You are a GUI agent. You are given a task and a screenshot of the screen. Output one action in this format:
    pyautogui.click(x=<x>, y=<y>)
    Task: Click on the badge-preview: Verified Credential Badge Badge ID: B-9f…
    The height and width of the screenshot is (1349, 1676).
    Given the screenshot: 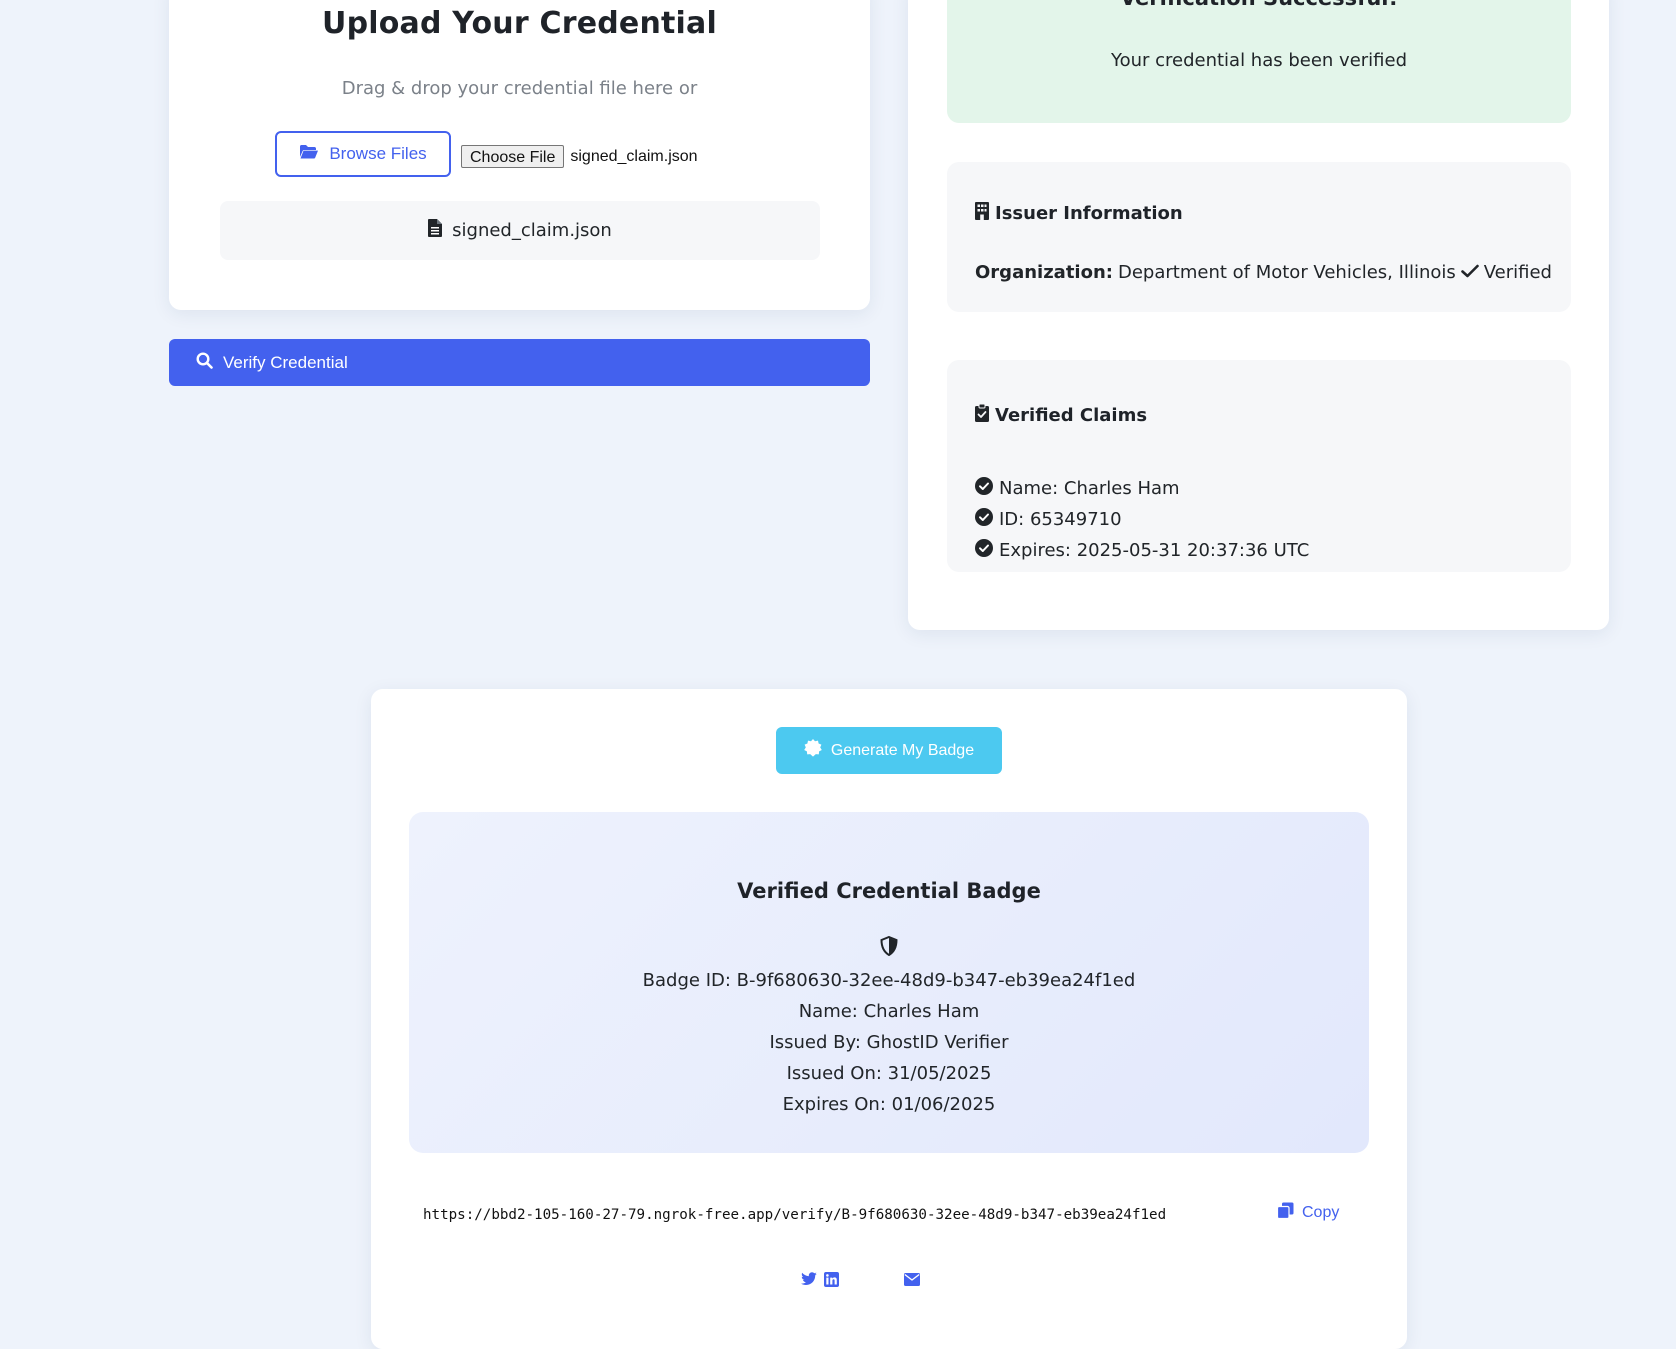 What is the action you would take?
    pyautogui.click(x=889, y=982)
    